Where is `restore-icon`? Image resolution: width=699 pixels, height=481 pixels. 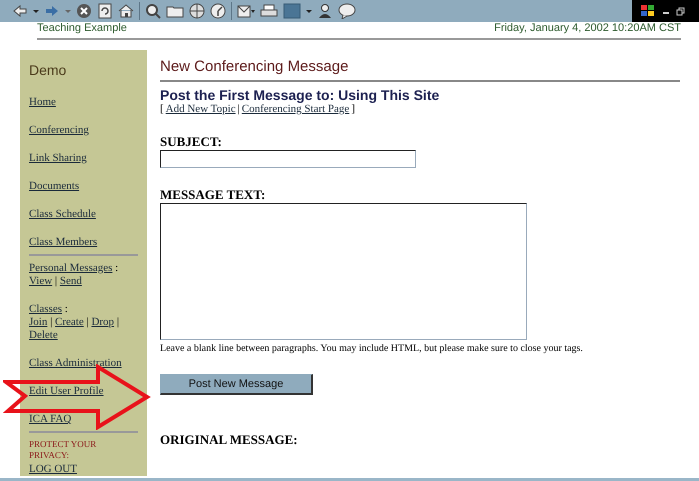 restore-icon is located at coordinates (680, 11).